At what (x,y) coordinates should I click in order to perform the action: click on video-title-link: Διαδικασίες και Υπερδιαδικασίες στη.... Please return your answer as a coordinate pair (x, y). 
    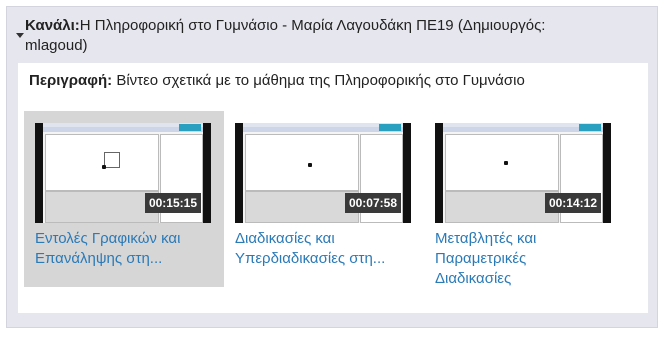
    Looking at the image, I should click on (325, 249).